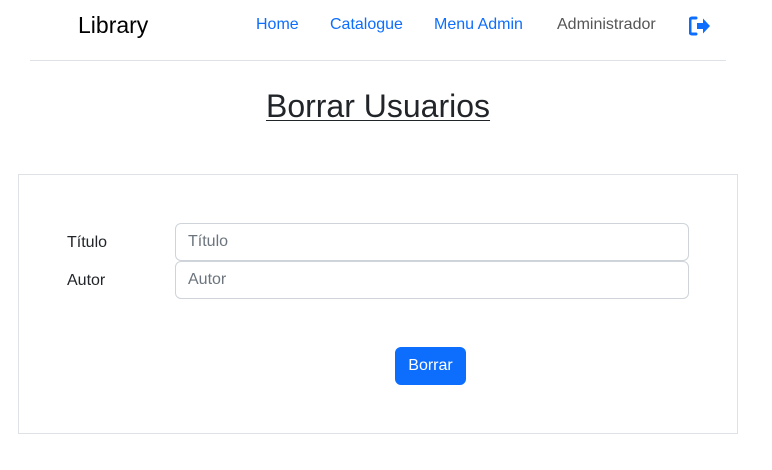 This screenshot has height=470, width=772. I want to click on titulo-input, so click(432, 242).